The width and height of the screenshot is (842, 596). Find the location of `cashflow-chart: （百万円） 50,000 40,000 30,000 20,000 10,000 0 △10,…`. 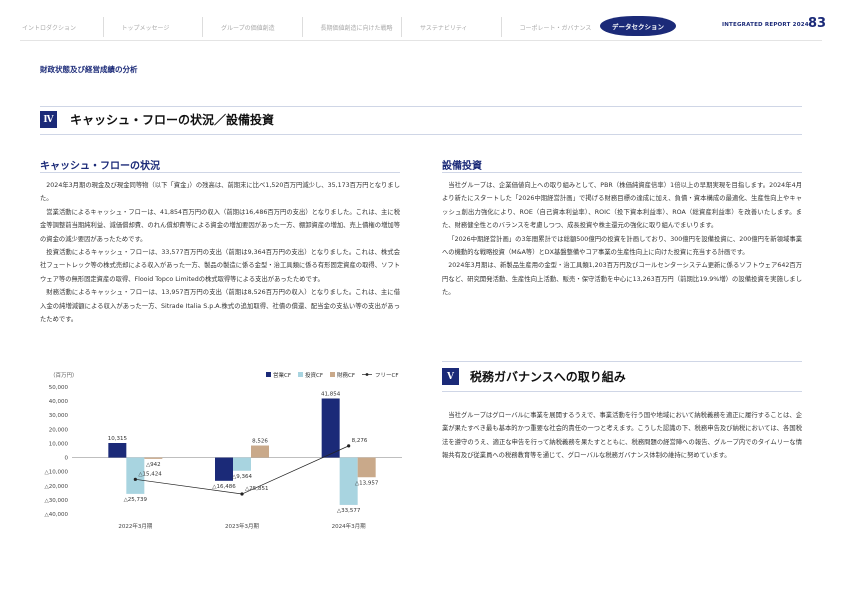

cashflow-chart: （百万円） 50,000 40,000 30,000 20,000 10,000 0 △10,… is located at coordinates (225, 451).